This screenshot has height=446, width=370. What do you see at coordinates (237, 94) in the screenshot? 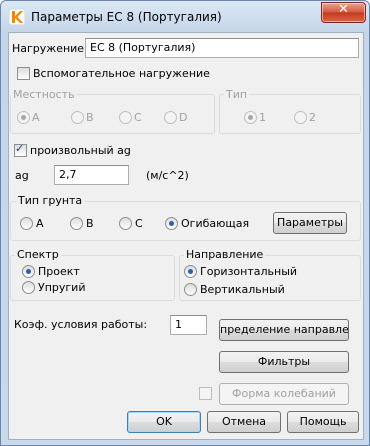
I see `type-group-title: Тип` at bounding box center [237, 94].